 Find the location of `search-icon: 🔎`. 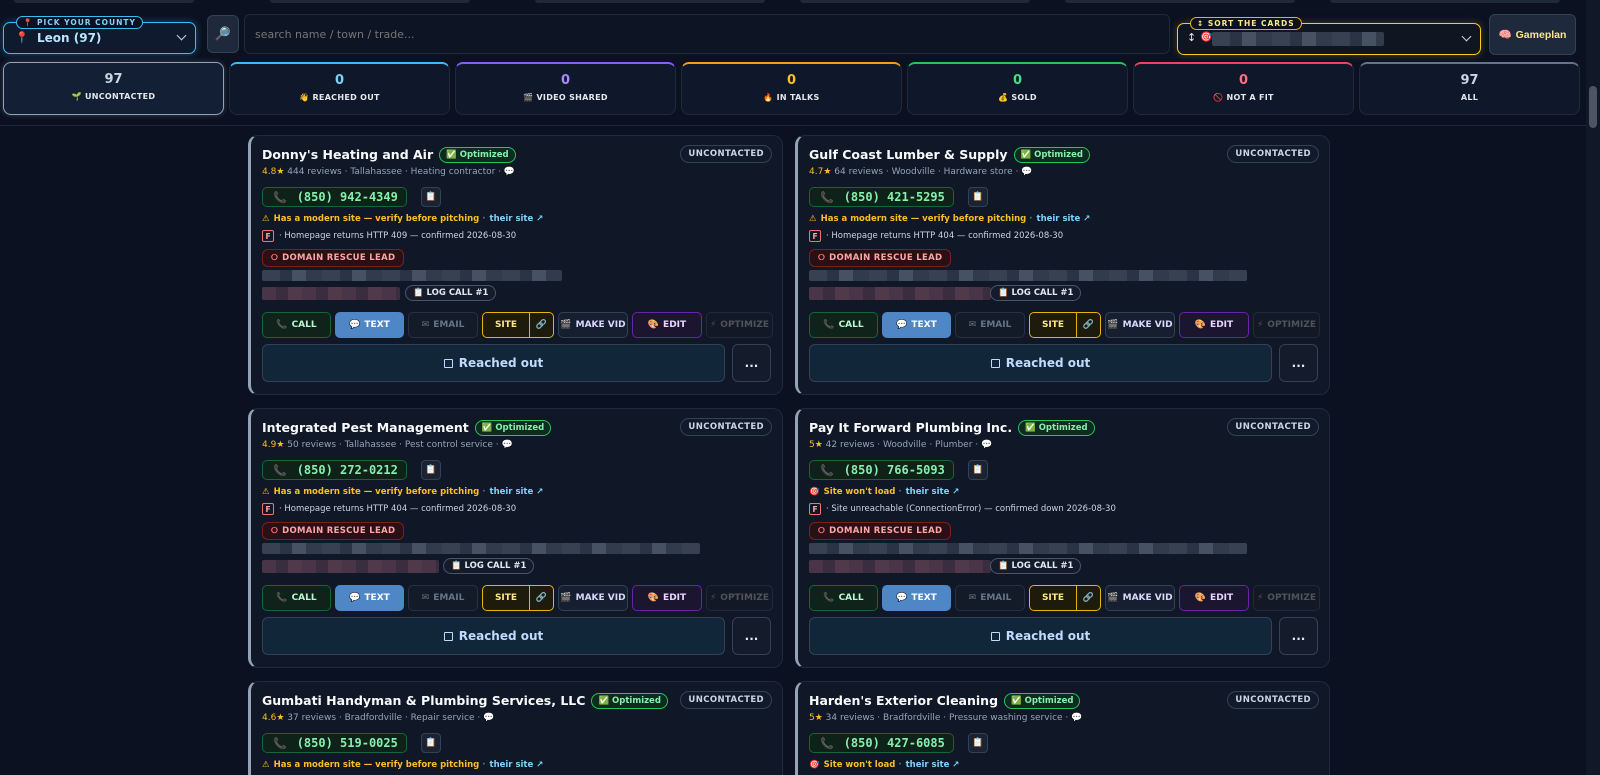

search-icon: 🔎 is located at coordinates (223, 34).